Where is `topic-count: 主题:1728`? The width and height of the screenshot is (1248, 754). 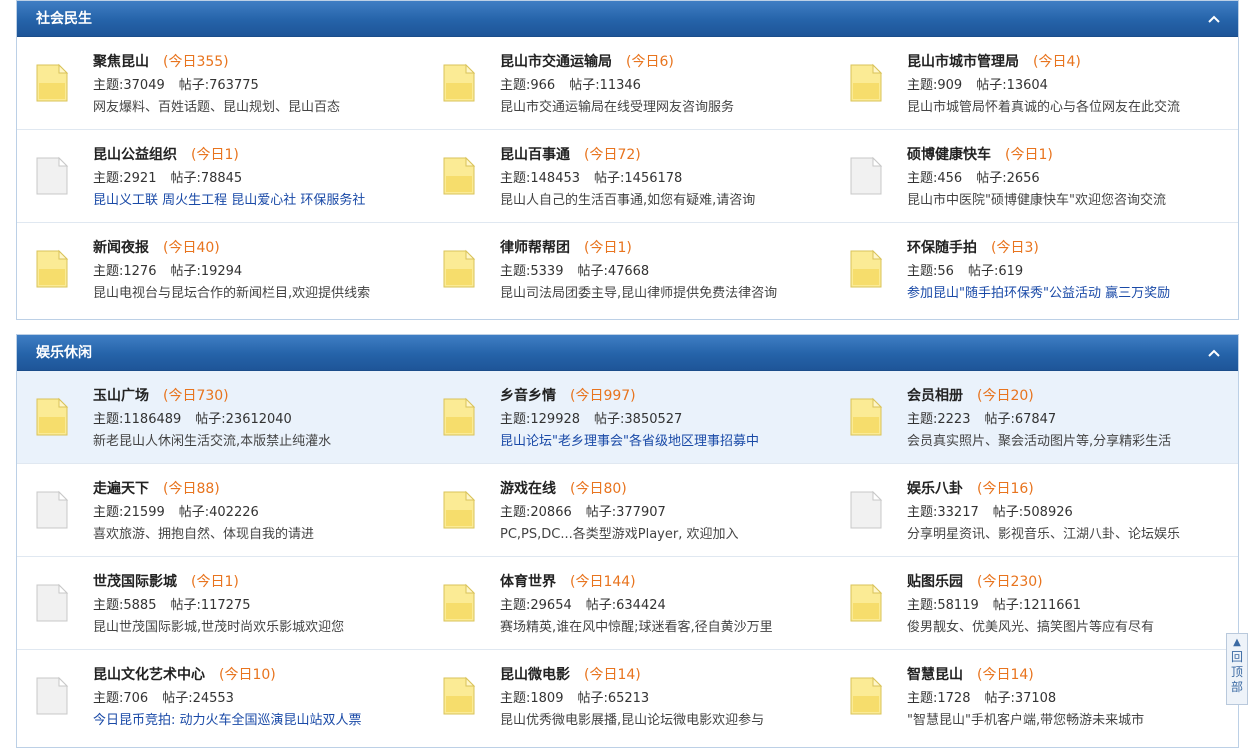 topic-count: 主题:1728 is located at coordinates (939, 698).